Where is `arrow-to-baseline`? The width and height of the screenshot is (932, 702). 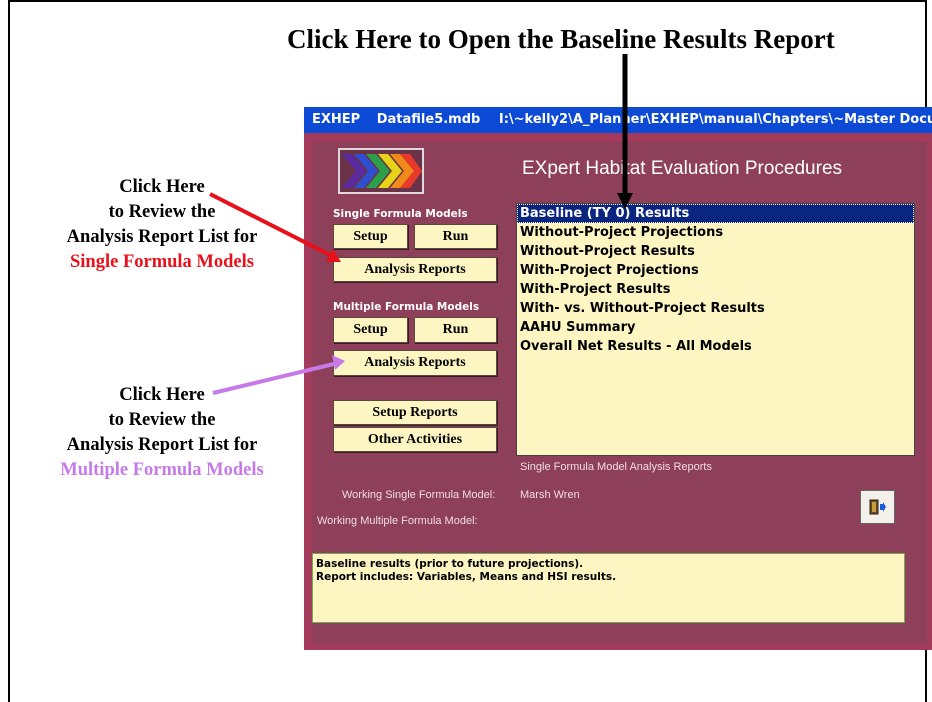
arrow-to-baseline is located at coordinates (625, 131).